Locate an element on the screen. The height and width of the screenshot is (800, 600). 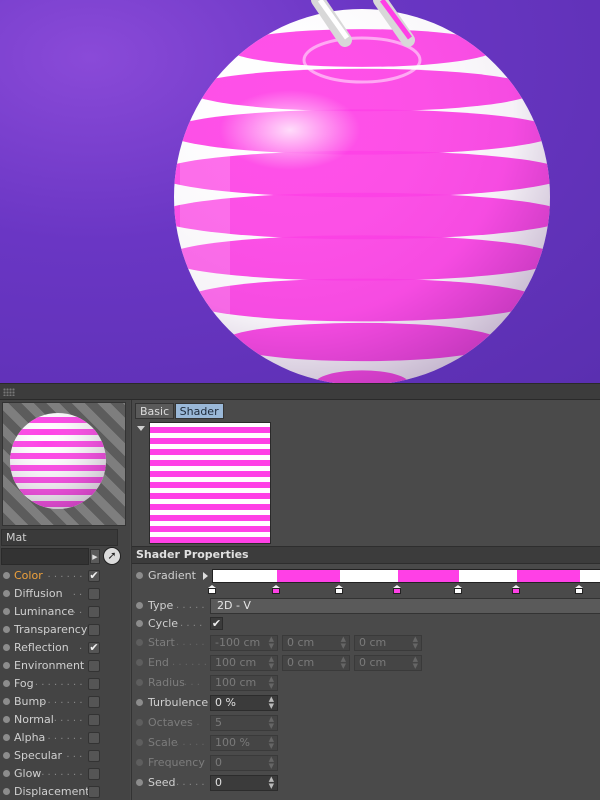
cycle-checkbox: ✔ is located at coordinates (216, 623).